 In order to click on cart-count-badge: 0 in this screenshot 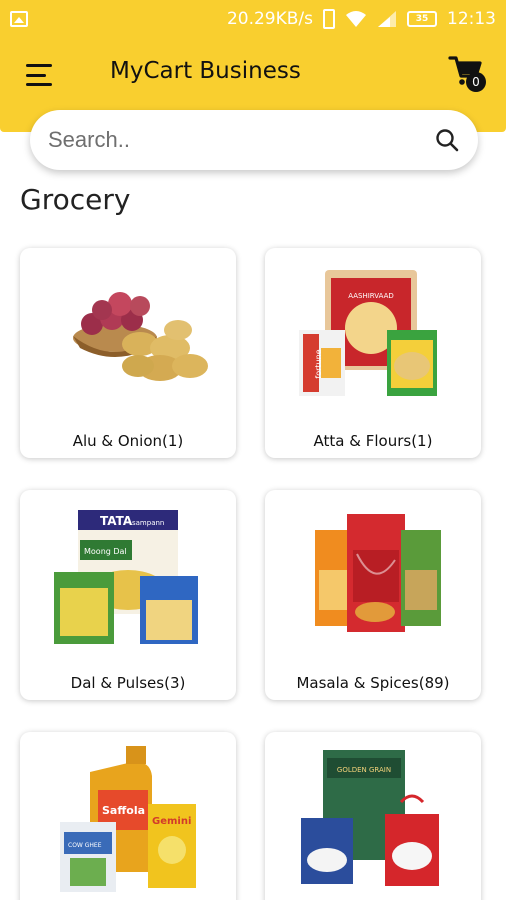, I will do `click(476, 82)`.